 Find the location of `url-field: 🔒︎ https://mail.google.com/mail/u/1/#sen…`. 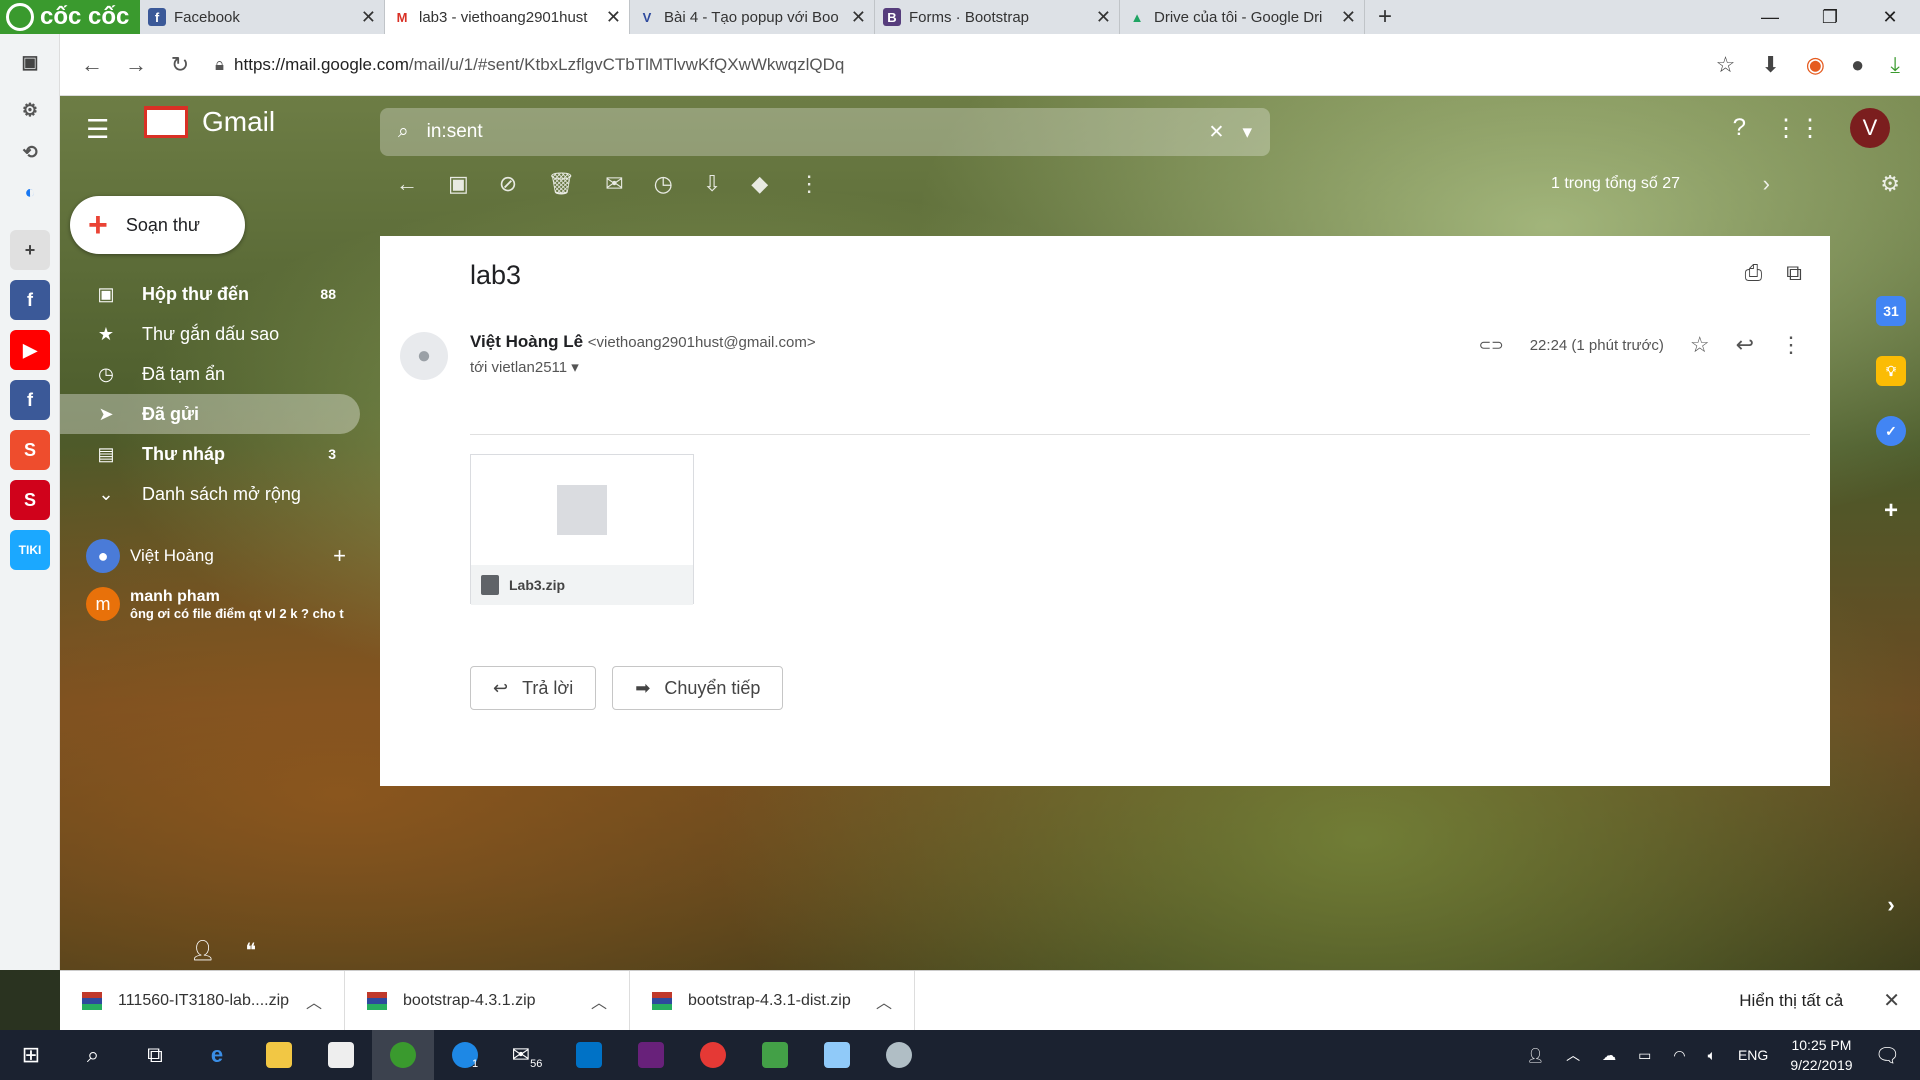

url-field: 🔒︎ https://mail.google.com/mail/u/1/#sen… is located at coordinates (529, 65).